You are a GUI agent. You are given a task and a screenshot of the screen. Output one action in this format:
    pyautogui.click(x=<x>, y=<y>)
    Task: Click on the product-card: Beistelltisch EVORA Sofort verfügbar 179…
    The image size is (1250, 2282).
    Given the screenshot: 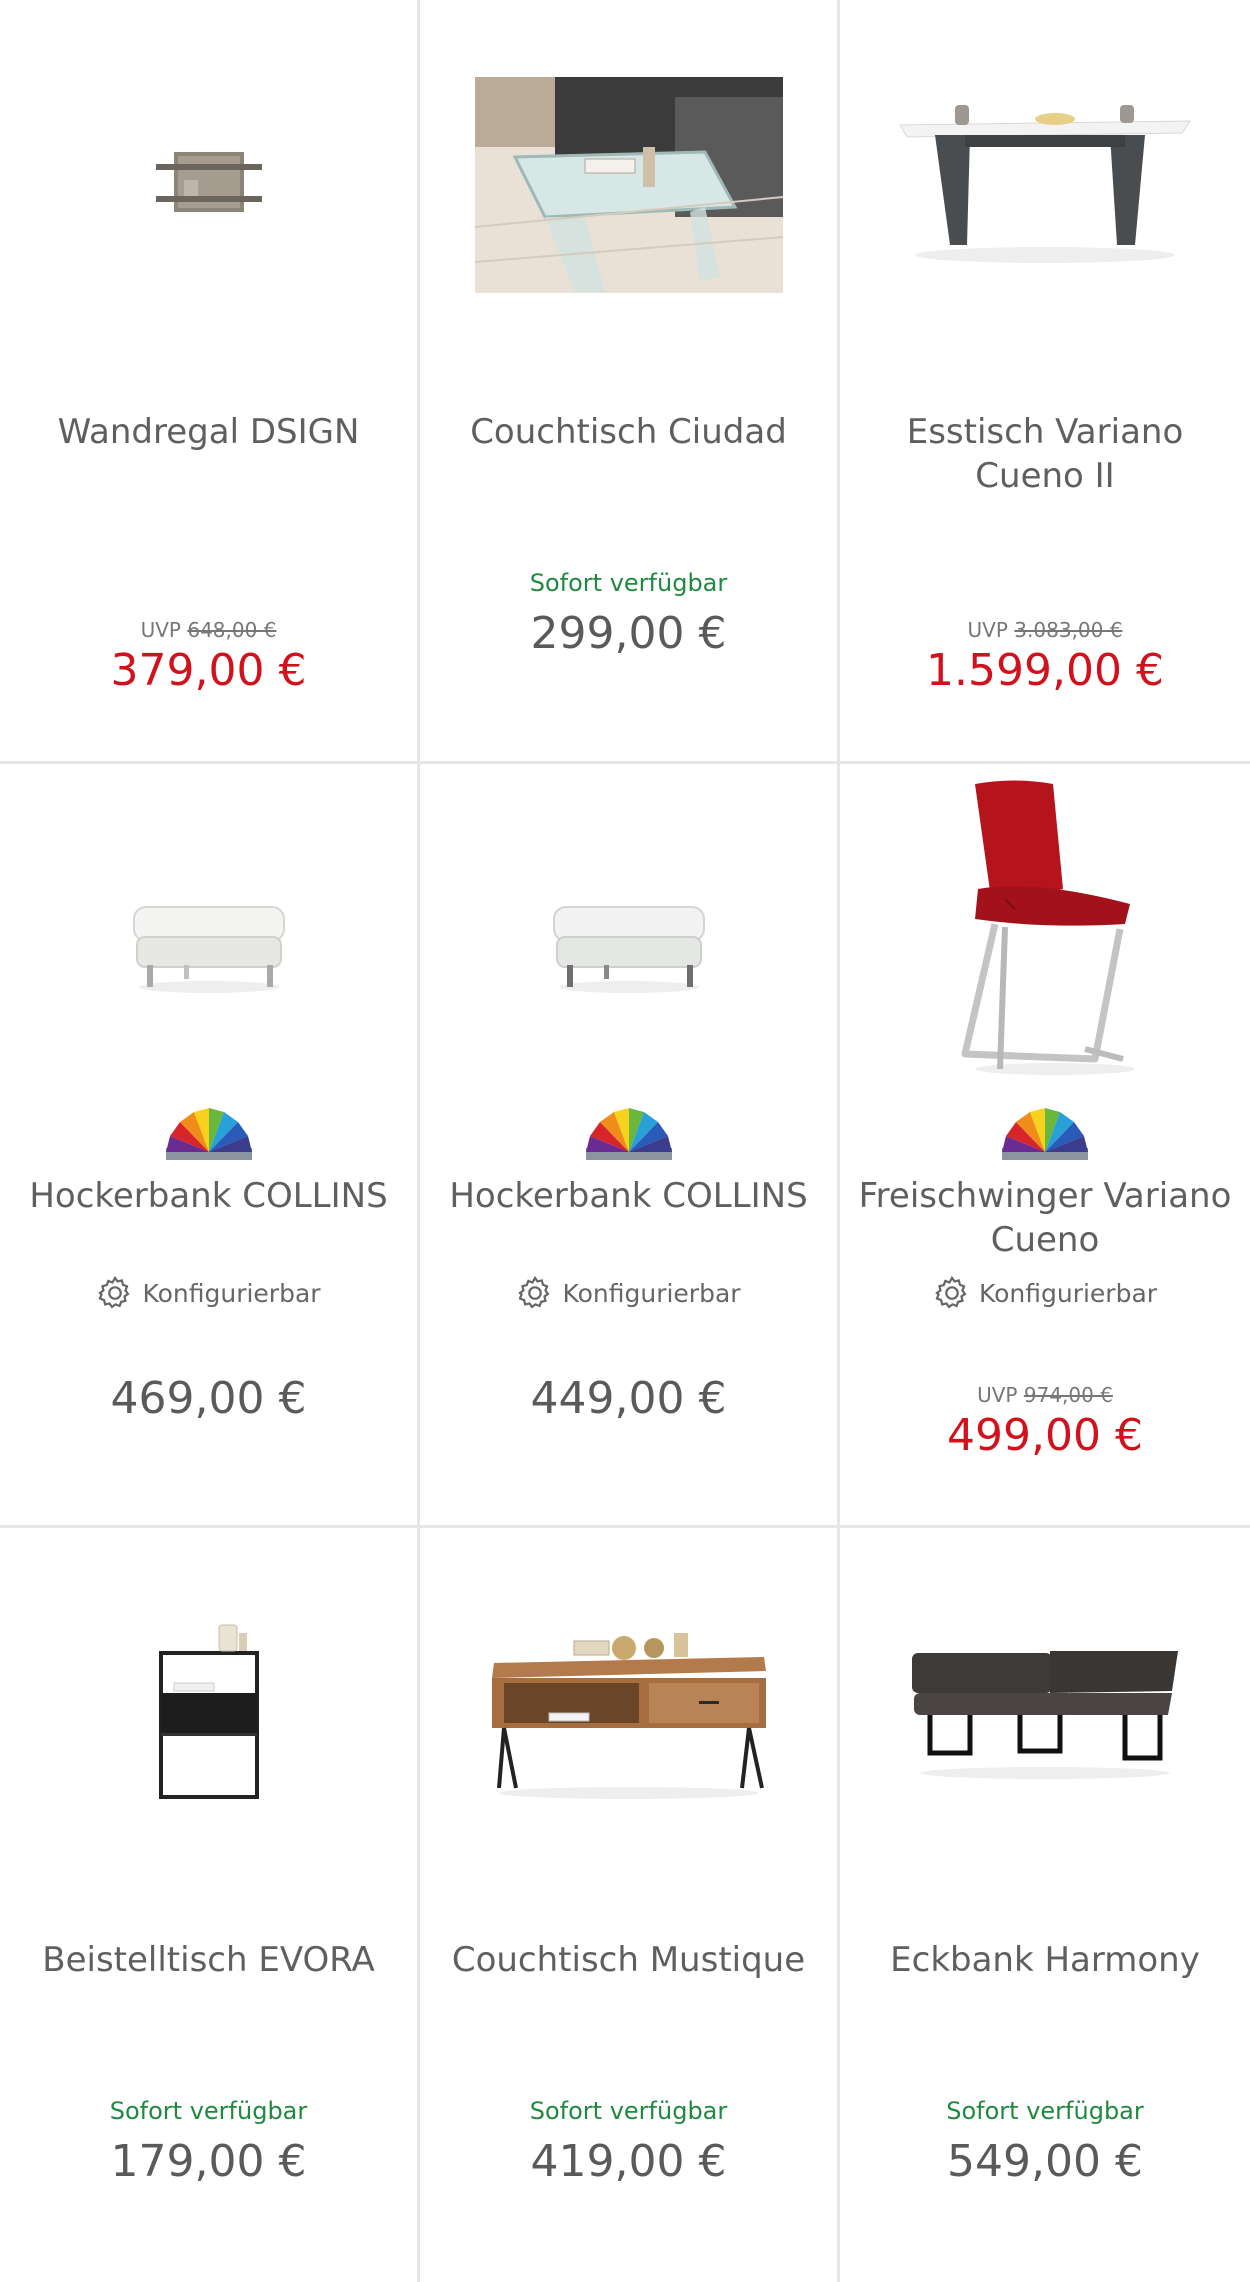 What is the action you would take?
    pyautogui.click(x=208, y=1905)
    